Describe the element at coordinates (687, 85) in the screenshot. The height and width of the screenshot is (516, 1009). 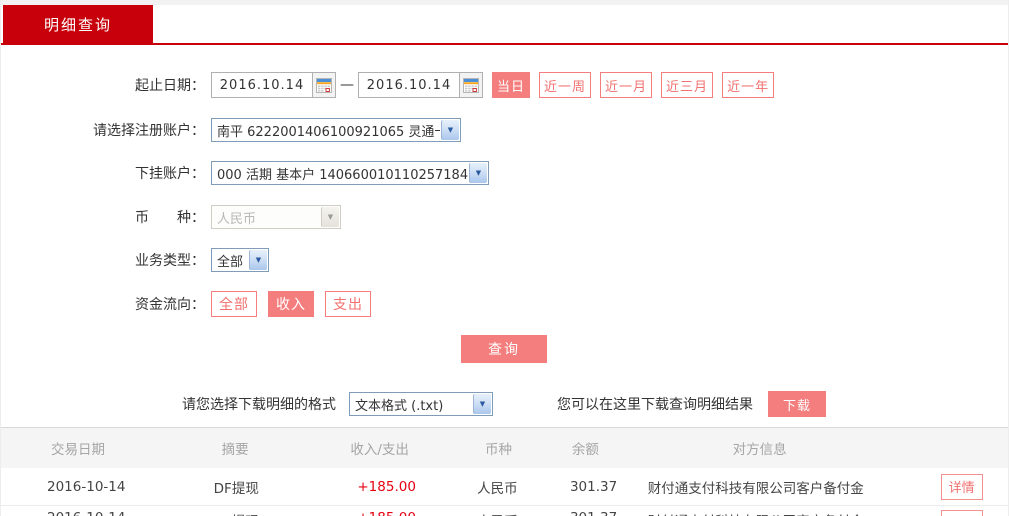
I see `quick-range-button: 近三月` at that location.